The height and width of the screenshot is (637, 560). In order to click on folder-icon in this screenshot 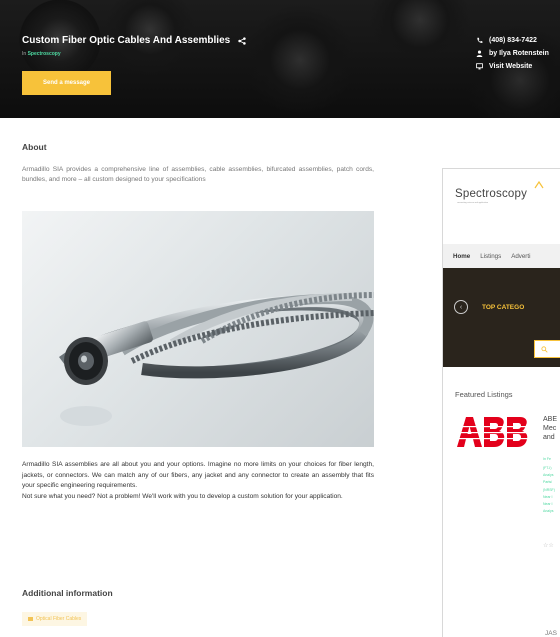, I will do `click(30, 619)`.